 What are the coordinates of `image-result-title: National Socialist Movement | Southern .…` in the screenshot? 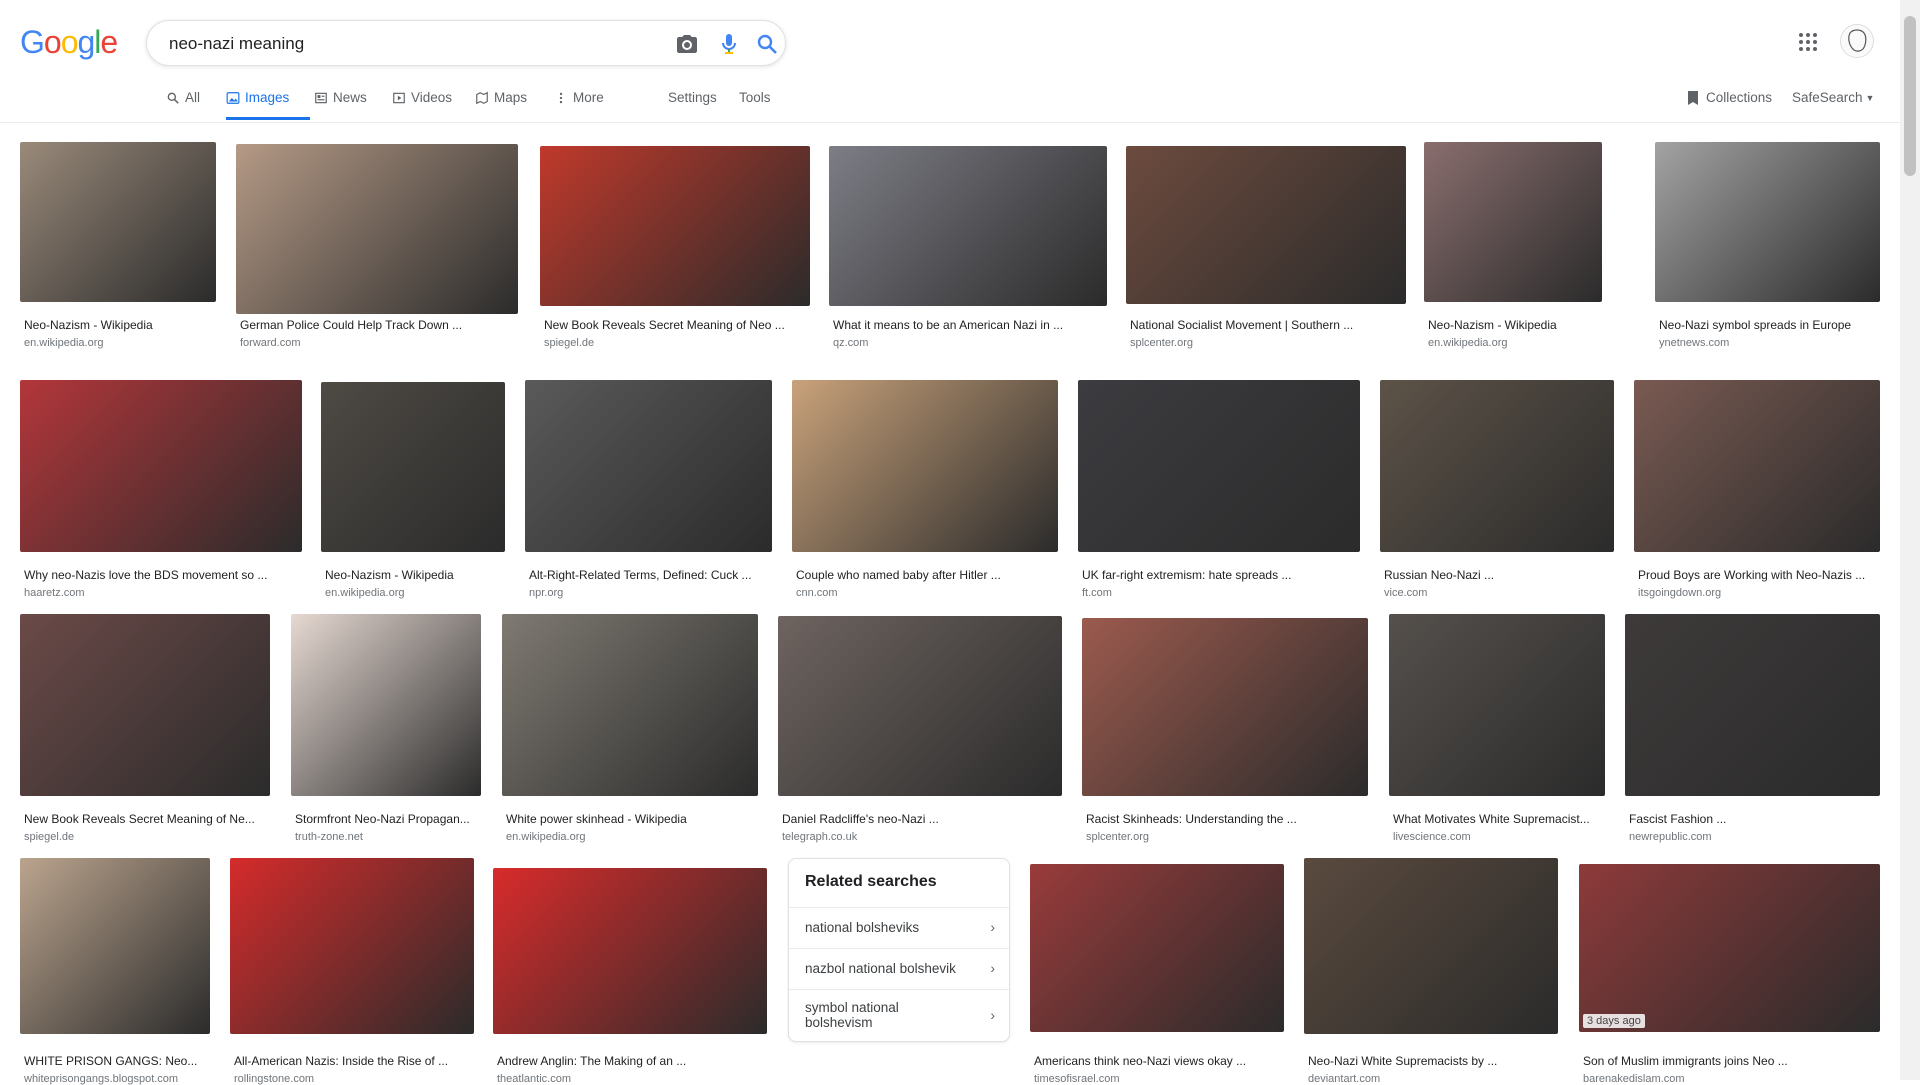 It's located at (1266, 325).